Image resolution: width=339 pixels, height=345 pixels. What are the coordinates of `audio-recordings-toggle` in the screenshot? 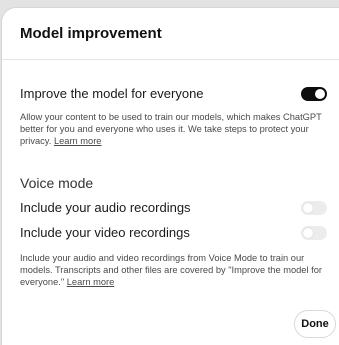 It's located at (314, 207).